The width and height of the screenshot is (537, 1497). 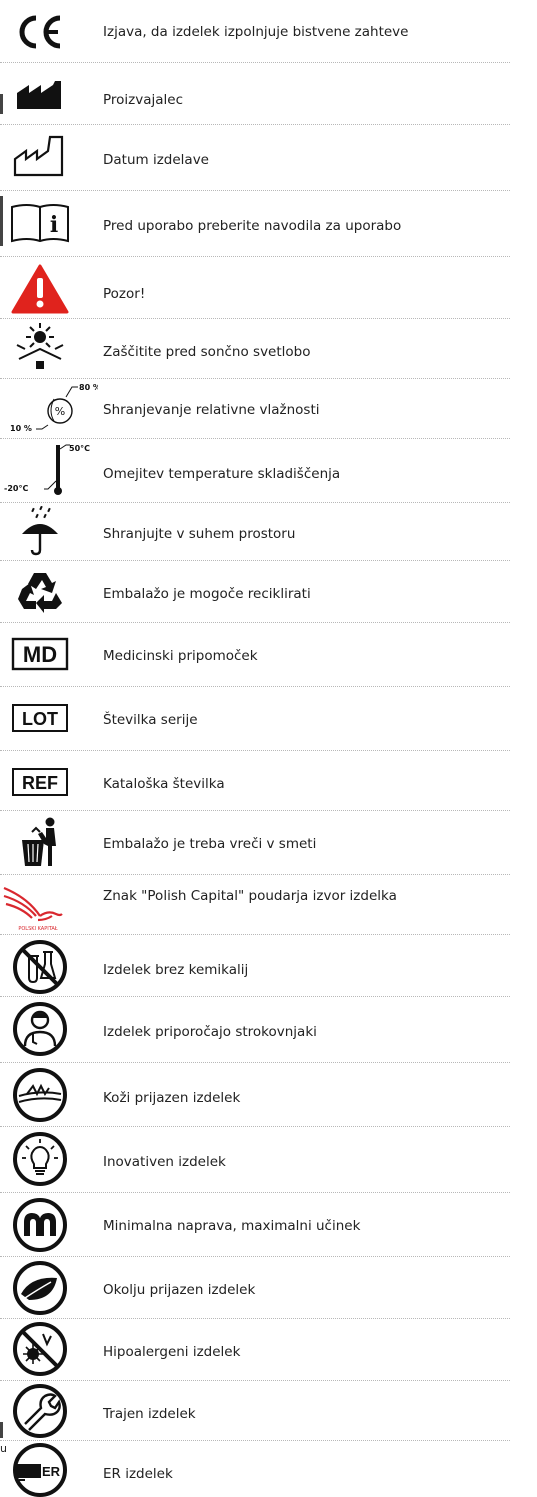 What do you see at coordinates (164, 784) in the screenshot?
I see `symbol-label: Kataloška številka` at bounding box center [164, 784].